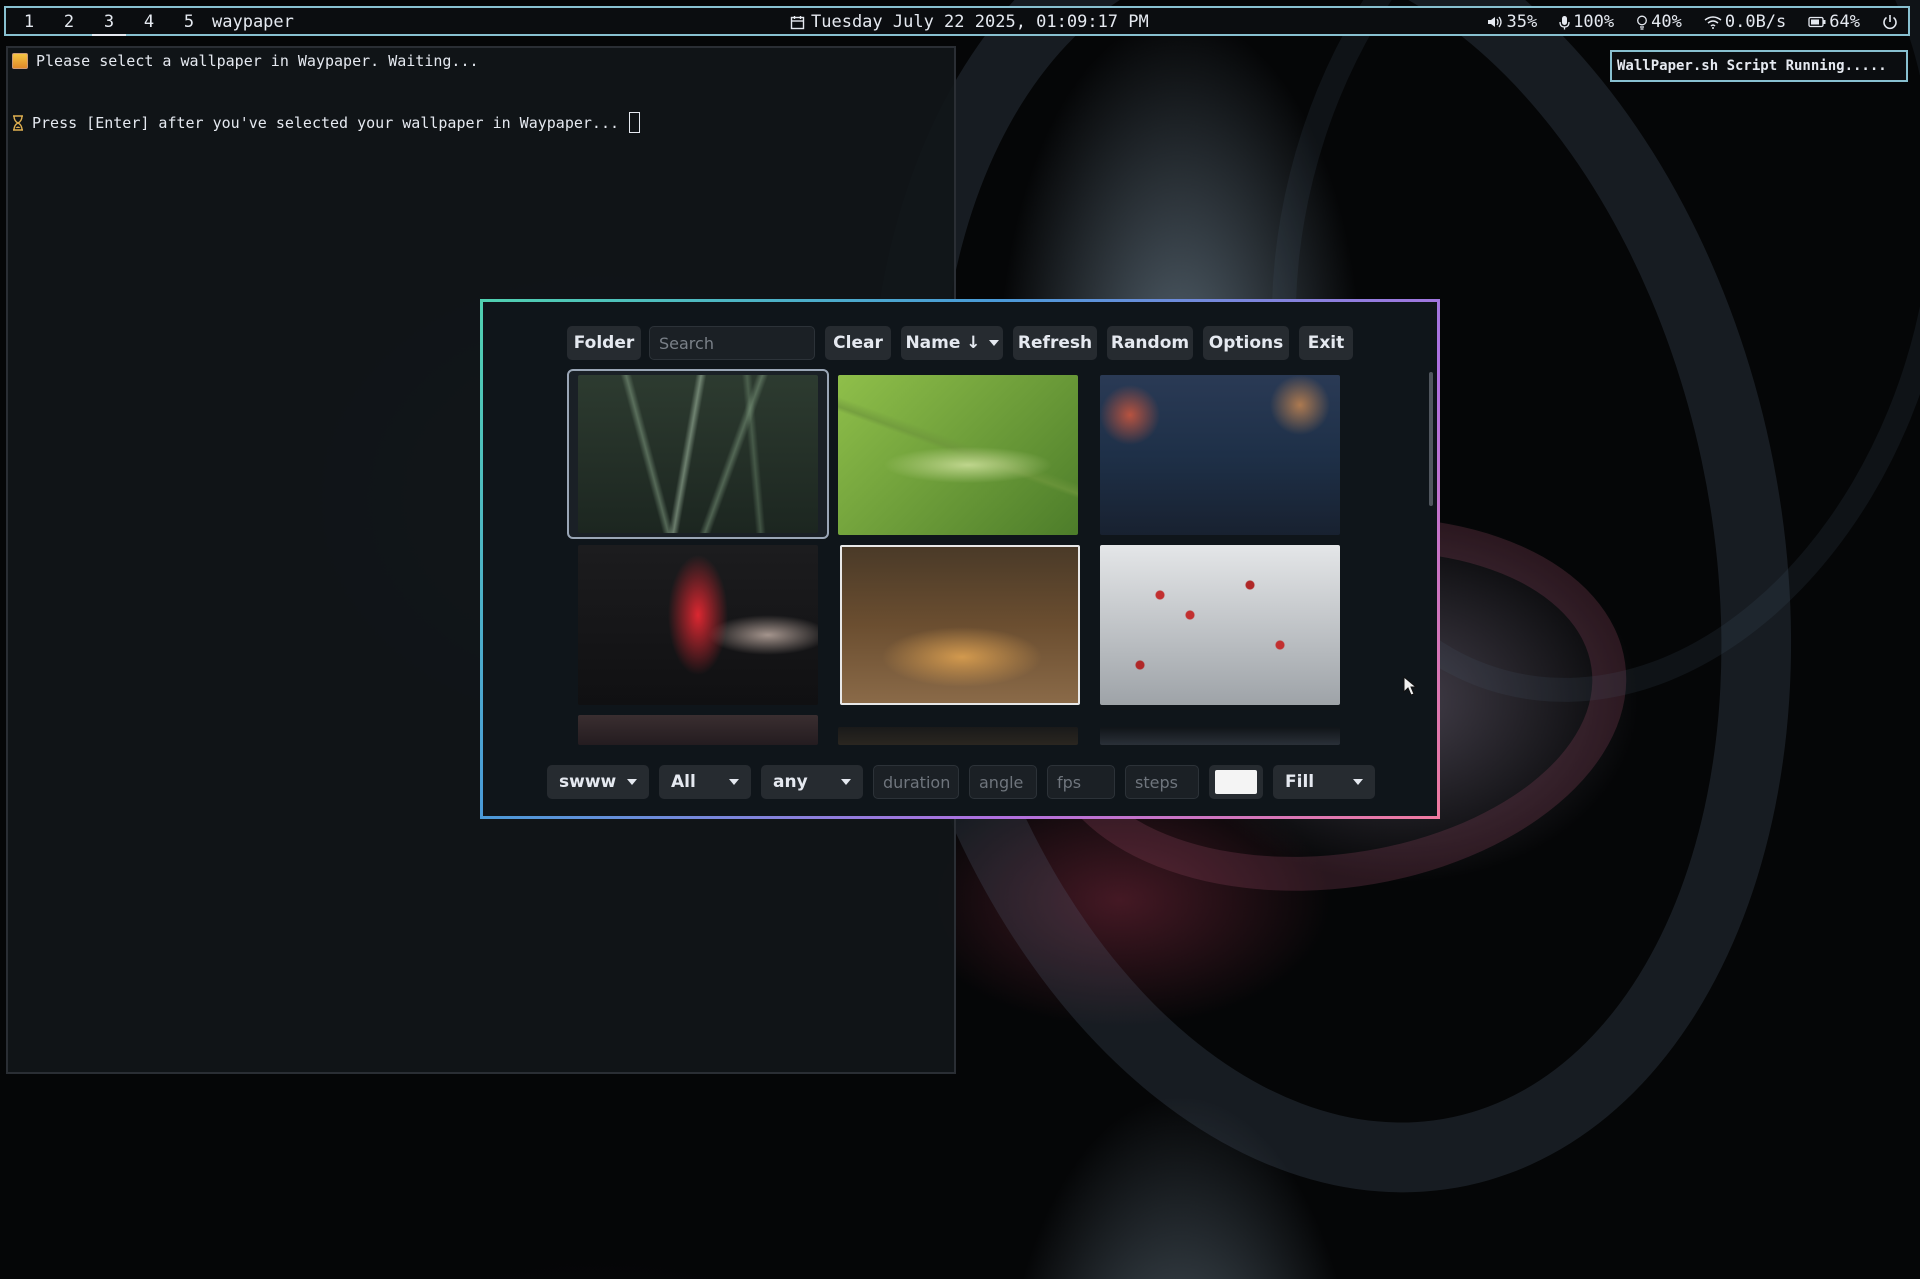 This screenshot has width=1920, height=1279. I want to click on network-speed: 0.0B/s, so click(1755, 22).